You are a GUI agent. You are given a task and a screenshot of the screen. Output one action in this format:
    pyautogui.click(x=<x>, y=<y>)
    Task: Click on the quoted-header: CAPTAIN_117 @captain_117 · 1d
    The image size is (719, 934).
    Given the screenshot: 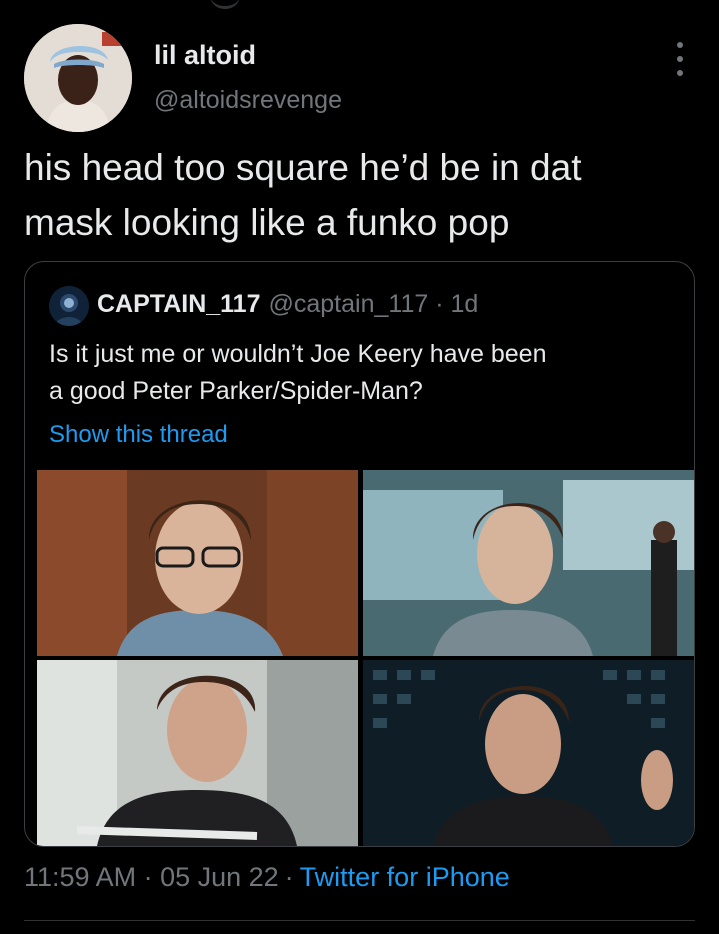 What is the action you would take?
    pyautogui.click(x=287, y=304)
    